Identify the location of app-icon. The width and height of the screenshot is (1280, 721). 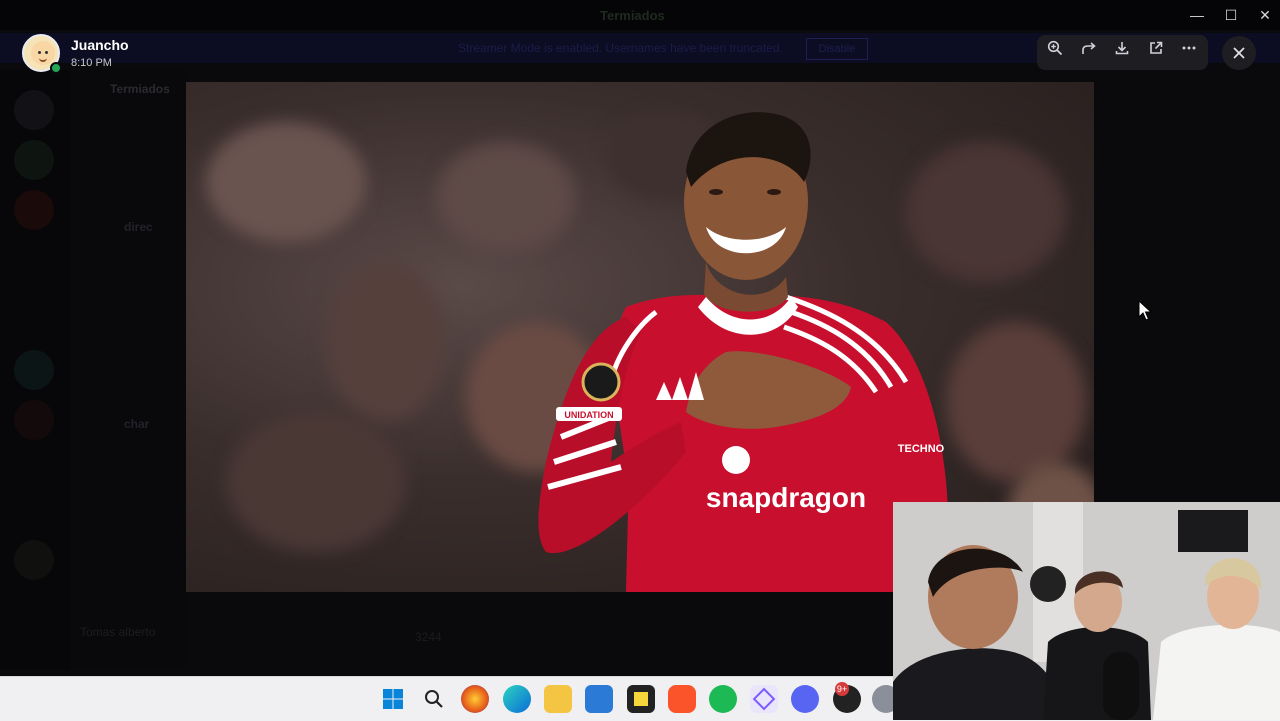
(764, 699).